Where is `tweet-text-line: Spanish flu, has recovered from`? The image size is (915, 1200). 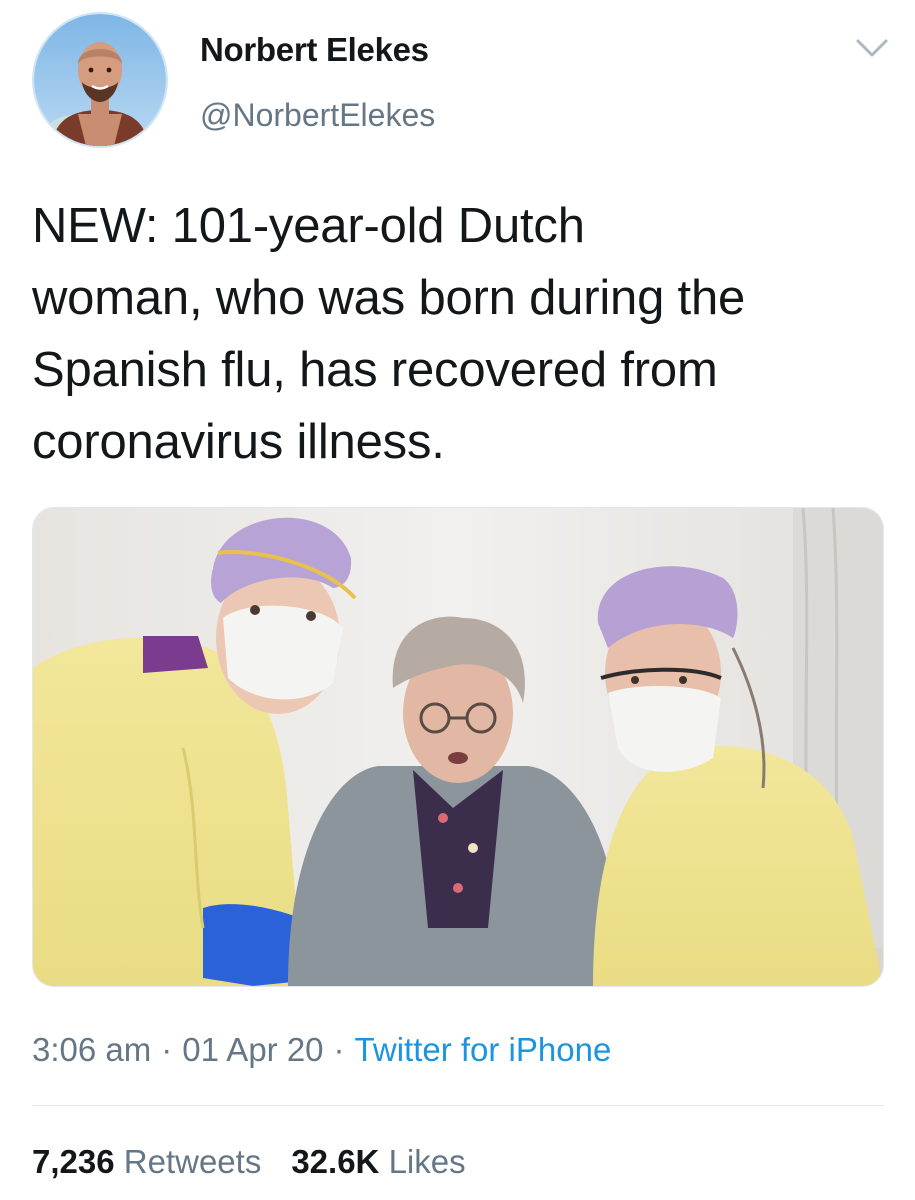 tweet-text-line: Spanish flu, has recovered from is located at coordinates (375, 370).